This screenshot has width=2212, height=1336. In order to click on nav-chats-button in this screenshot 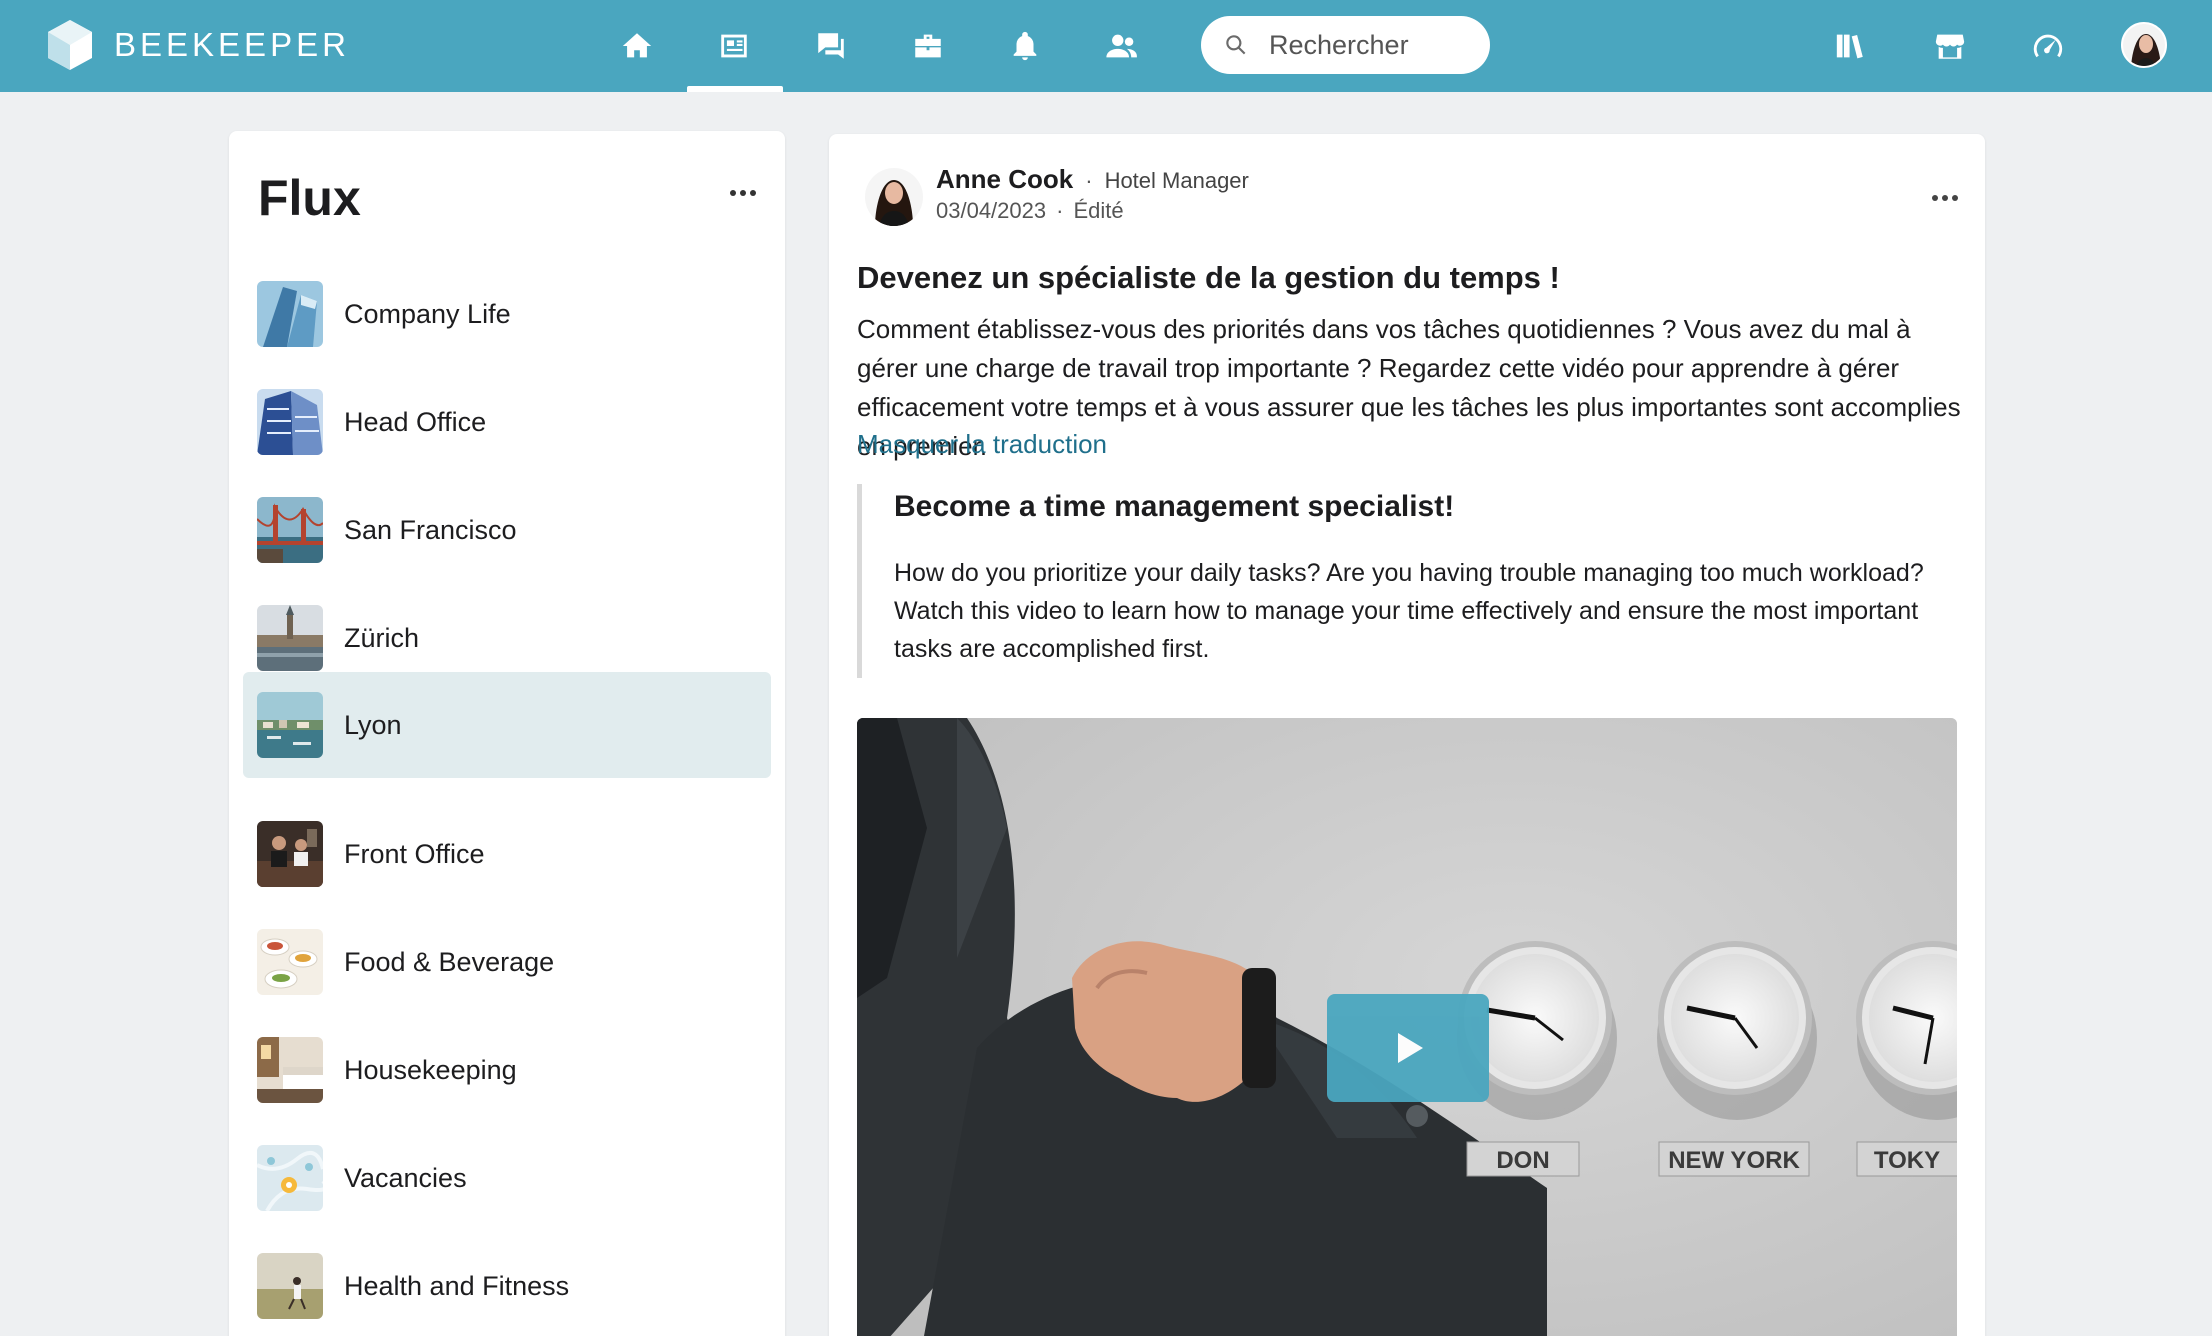, I will do `click(831, 46)`.